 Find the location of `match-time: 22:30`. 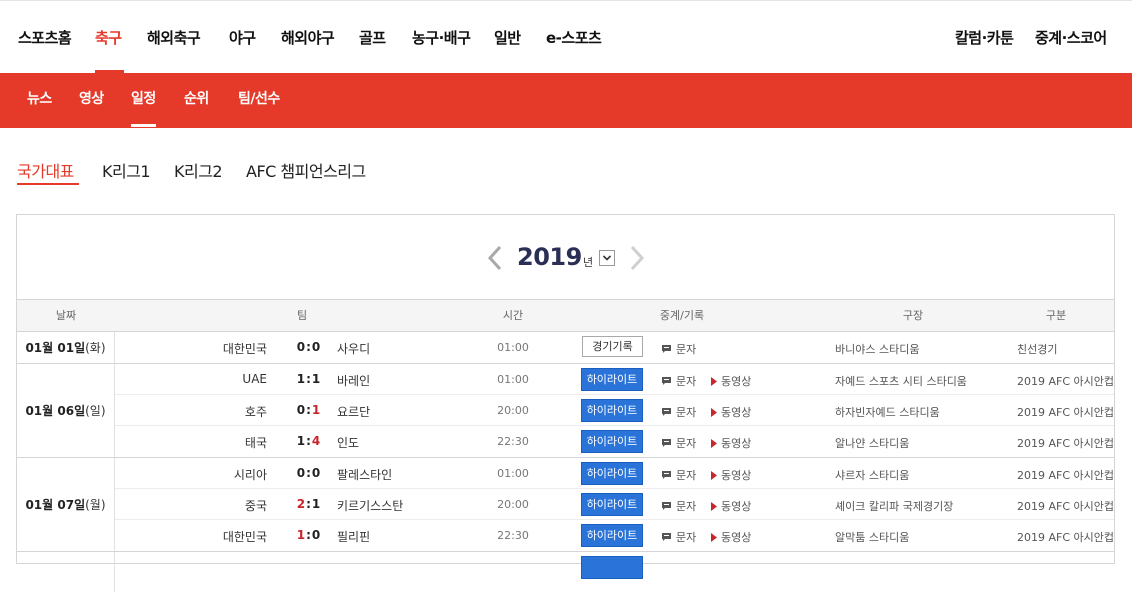

match-time: 22:30 is located at coordinates (513, 441).